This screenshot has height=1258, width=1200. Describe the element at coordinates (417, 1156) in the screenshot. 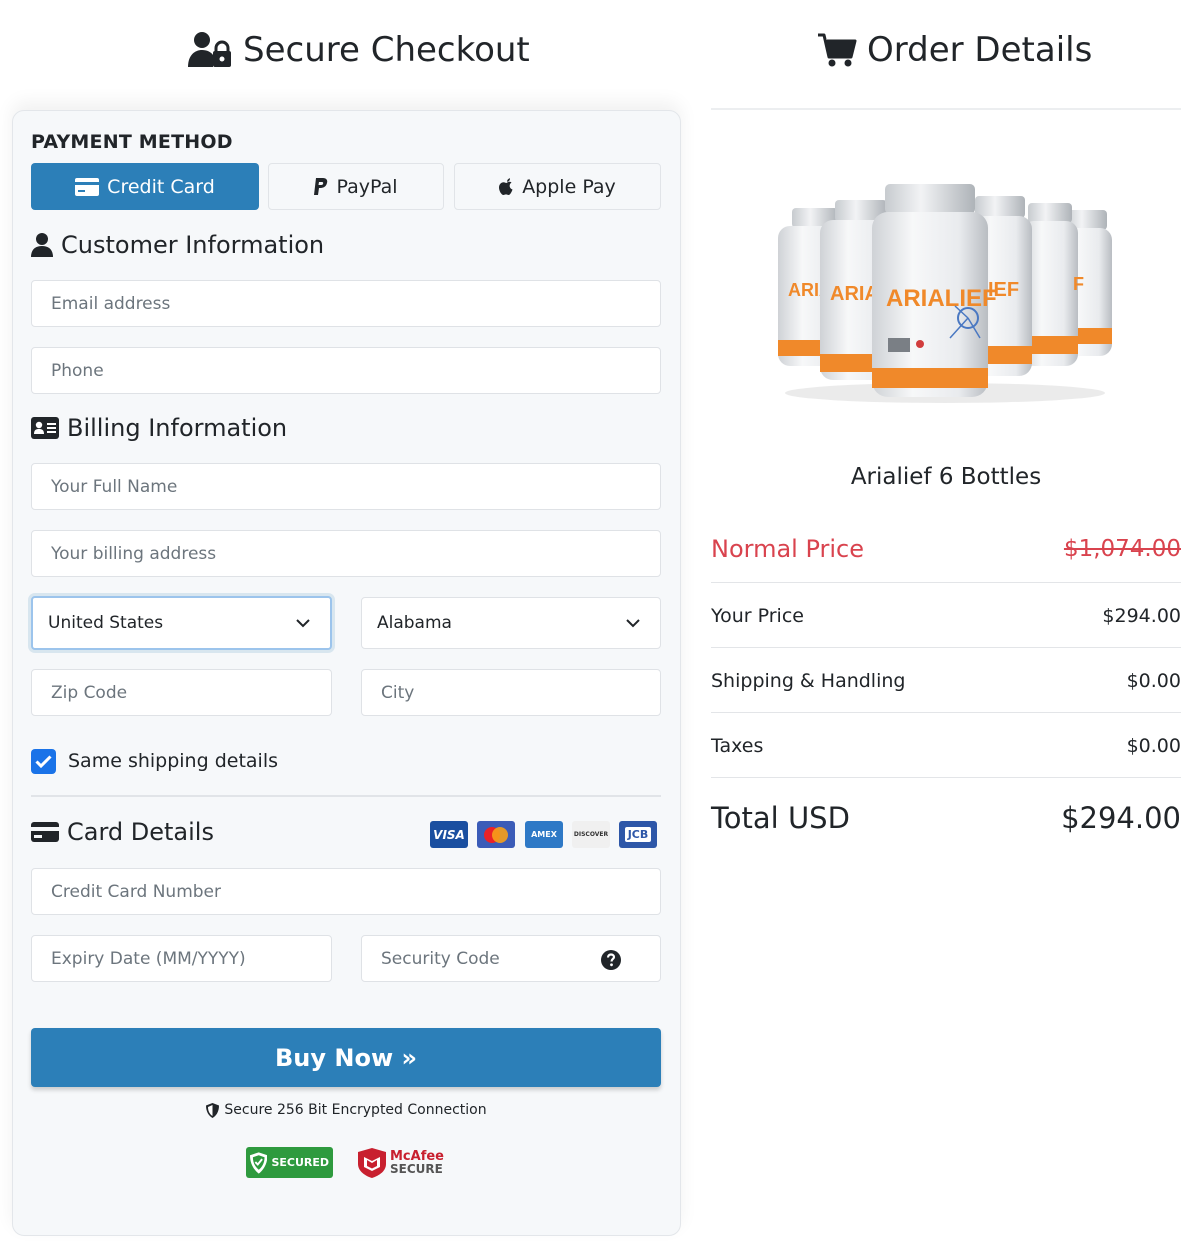

I see `mcafee-name: McAfee` at that location.